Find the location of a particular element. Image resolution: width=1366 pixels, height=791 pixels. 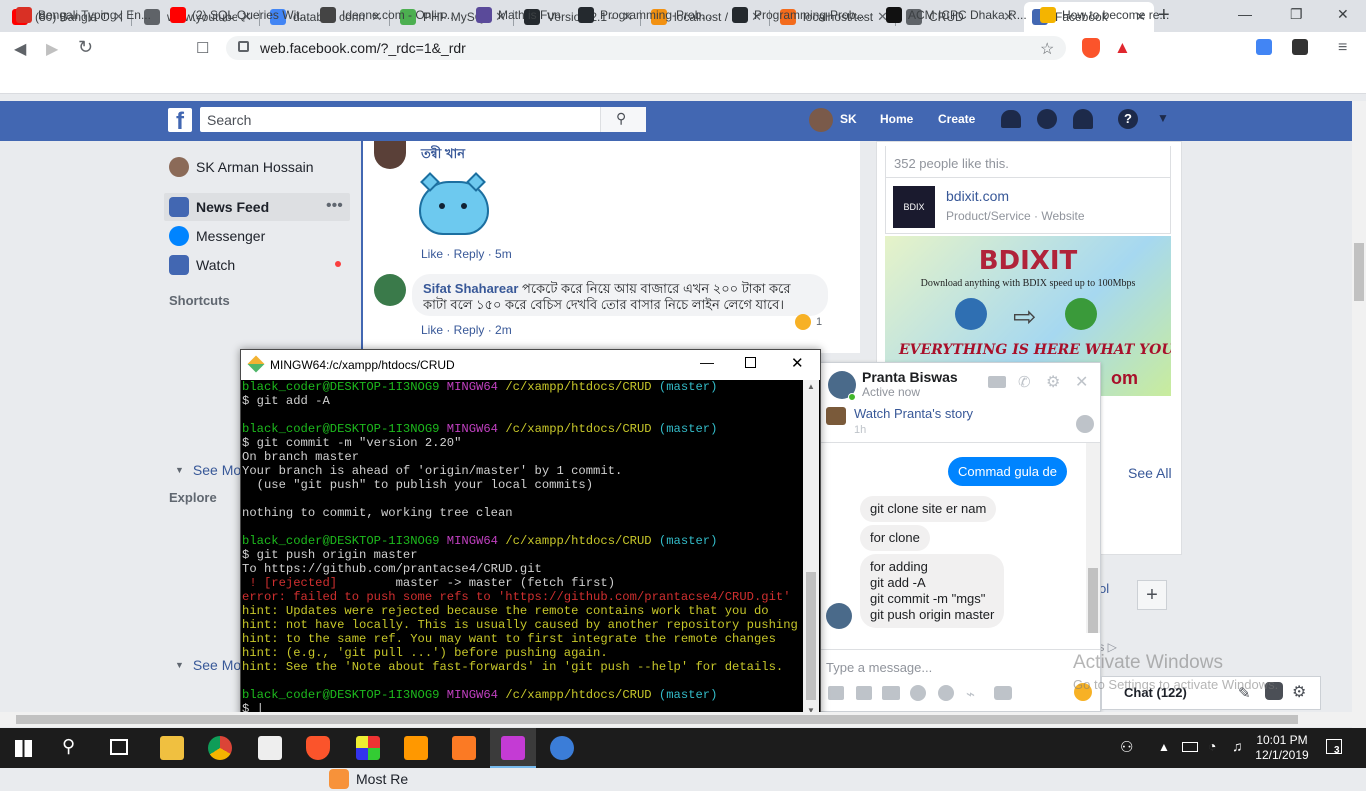

reaction-count: 1 is located at coordinates (819, 322).